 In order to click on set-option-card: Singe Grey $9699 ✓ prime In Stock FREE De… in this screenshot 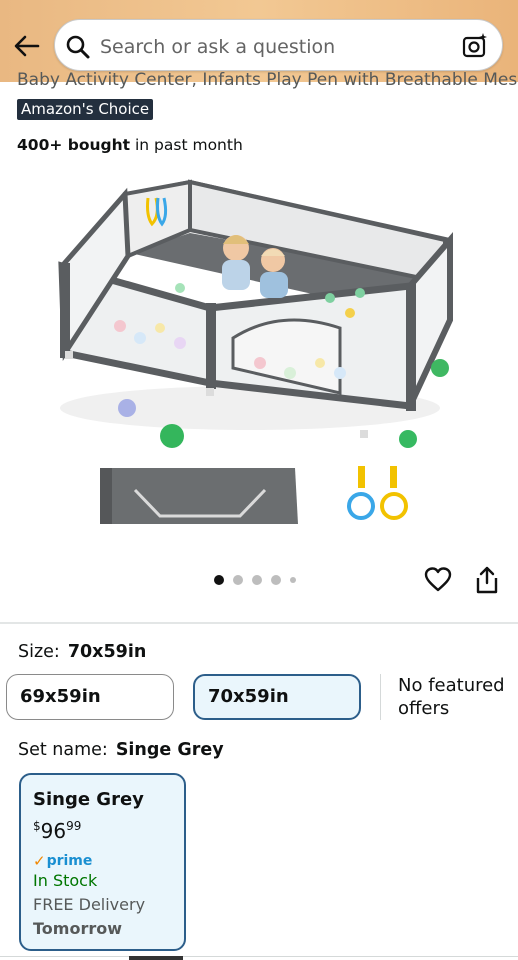, I will do `click(102, 862)`.